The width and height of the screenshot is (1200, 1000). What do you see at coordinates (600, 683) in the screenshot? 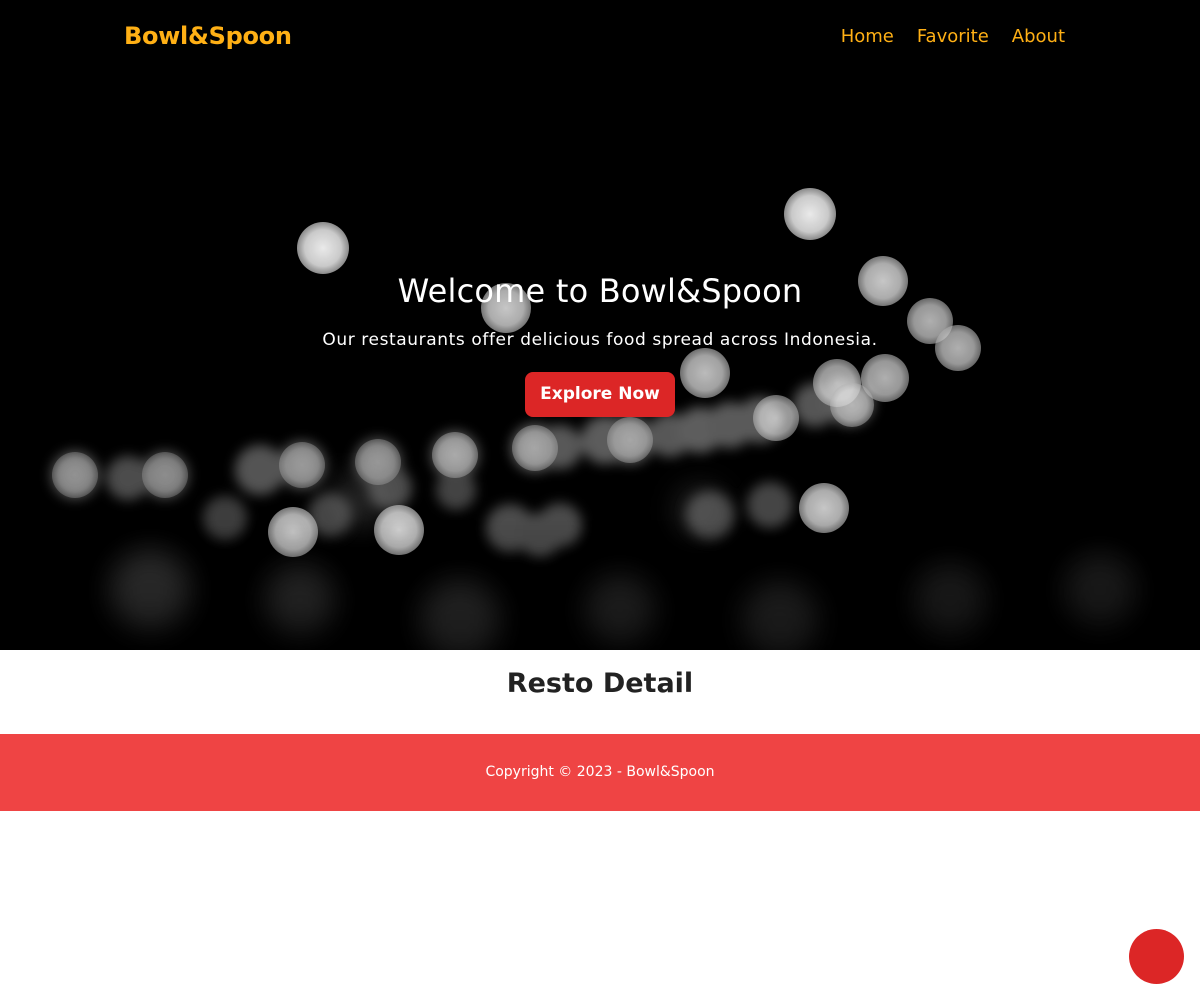
I see `section-title: Resto Detail` at bounding box center [600, 683].